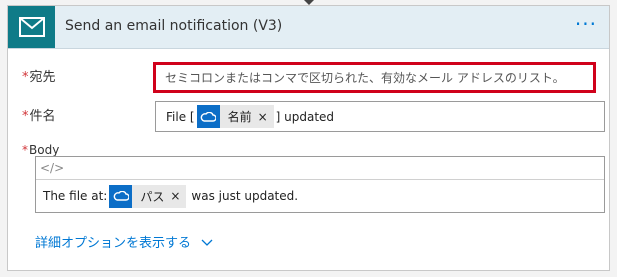 This screenshot has width=617, height=277. What do you see at coordinates (380, 116) in the screenshot?
I see `subject-input: File [ 名前 × ] updated` at bounding box center [380, 116].